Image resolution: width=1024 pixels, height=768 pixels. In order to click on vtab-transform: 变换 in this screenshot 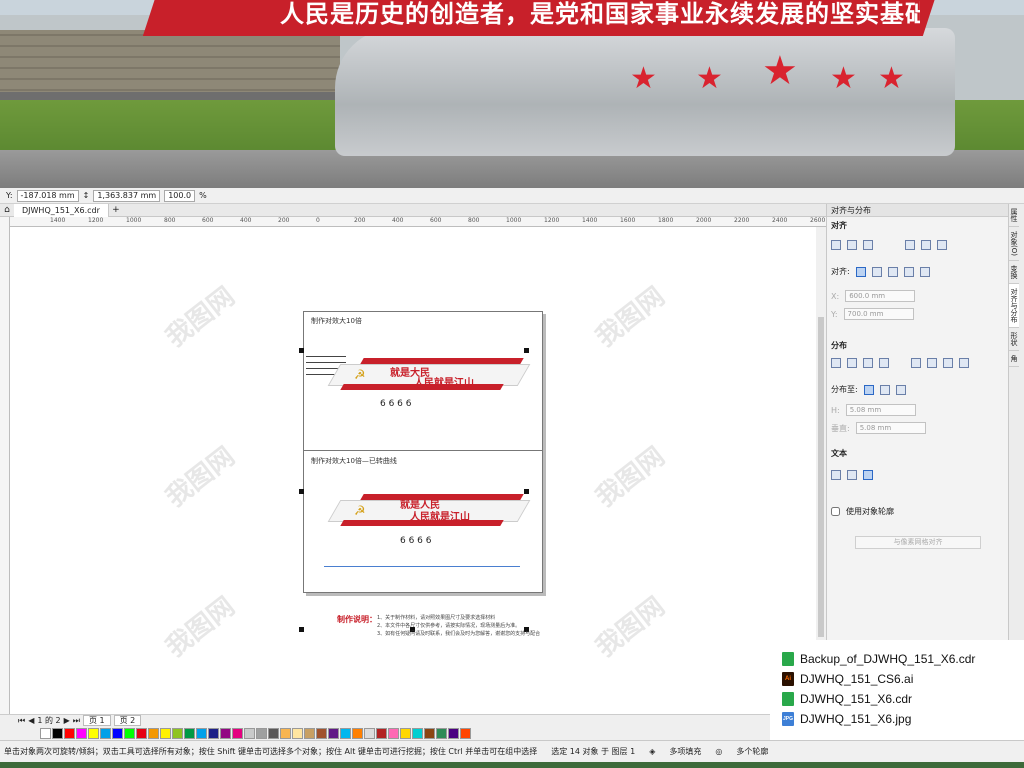, I will do `click(1014, 272)`.